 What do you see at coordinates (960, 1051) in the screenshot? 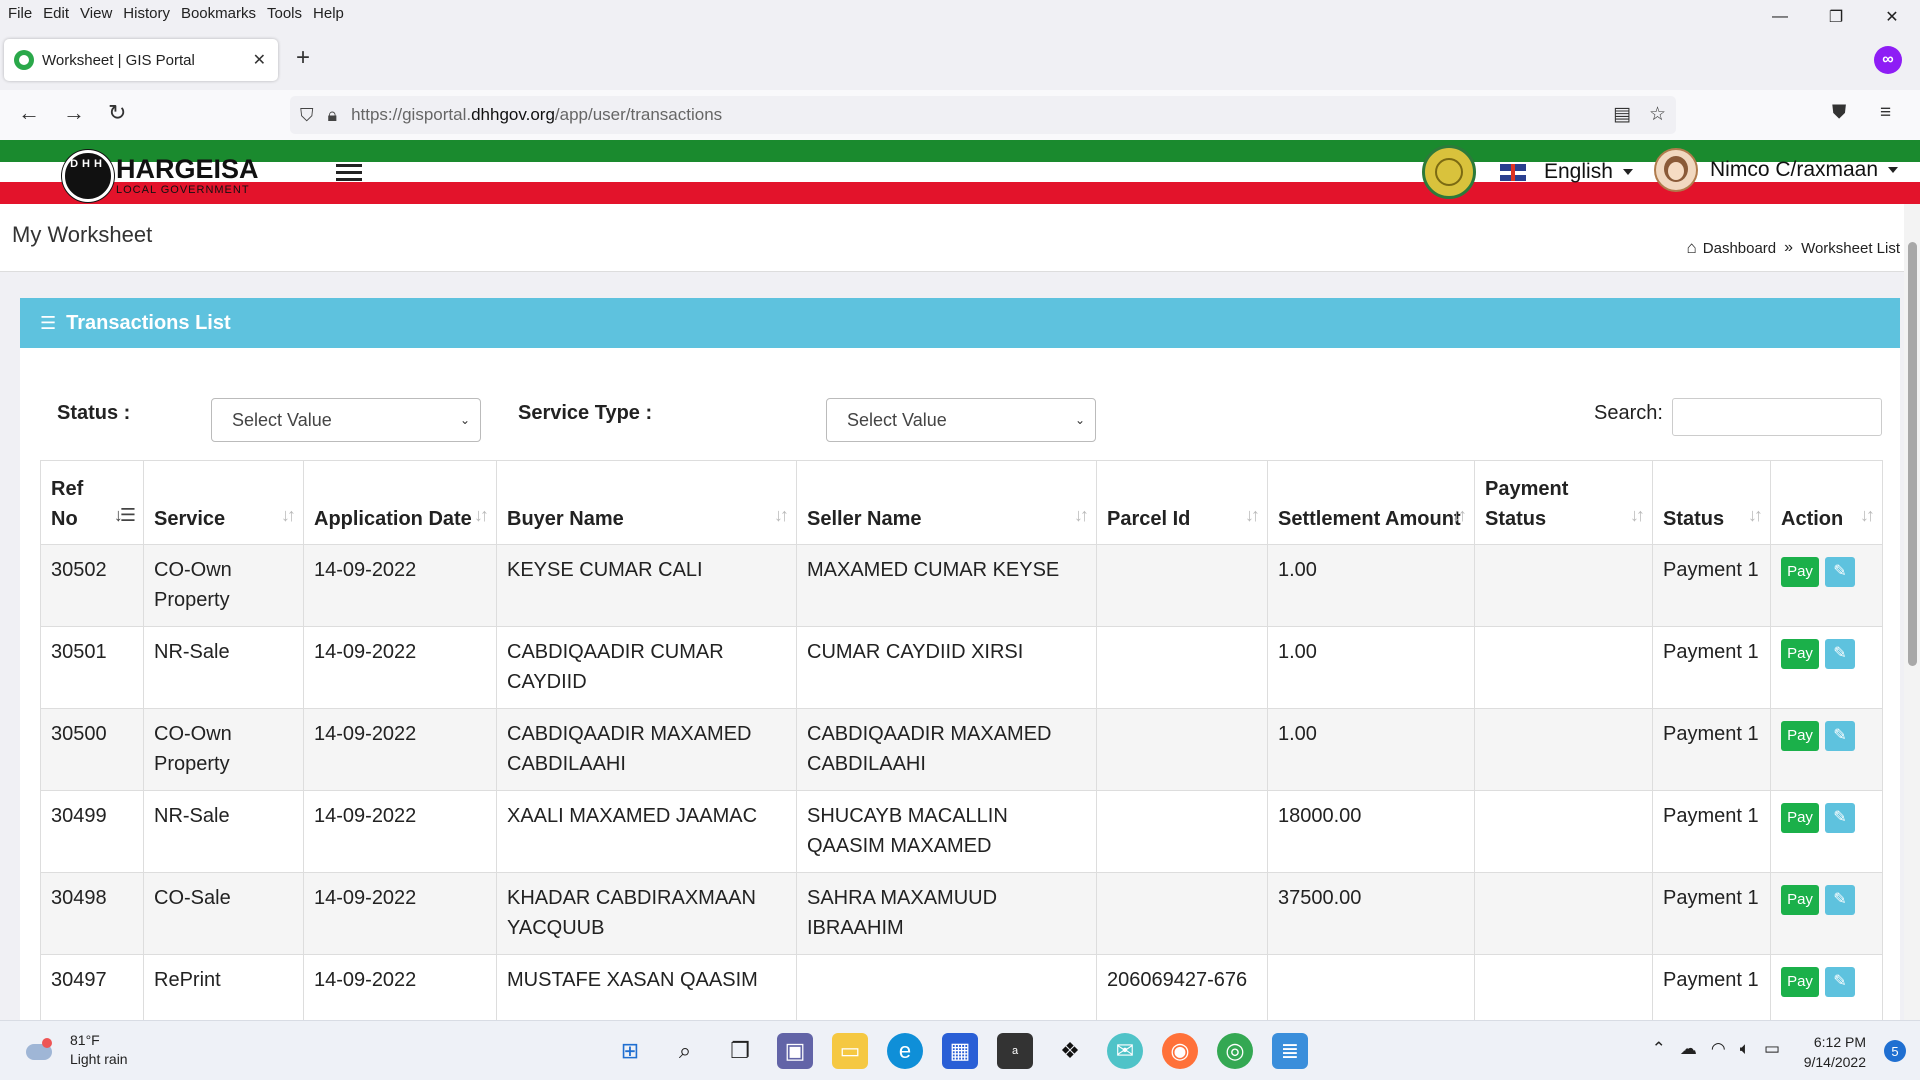
I see `microsoft-store-icon: ▦` at bounding box center [960, 1051].